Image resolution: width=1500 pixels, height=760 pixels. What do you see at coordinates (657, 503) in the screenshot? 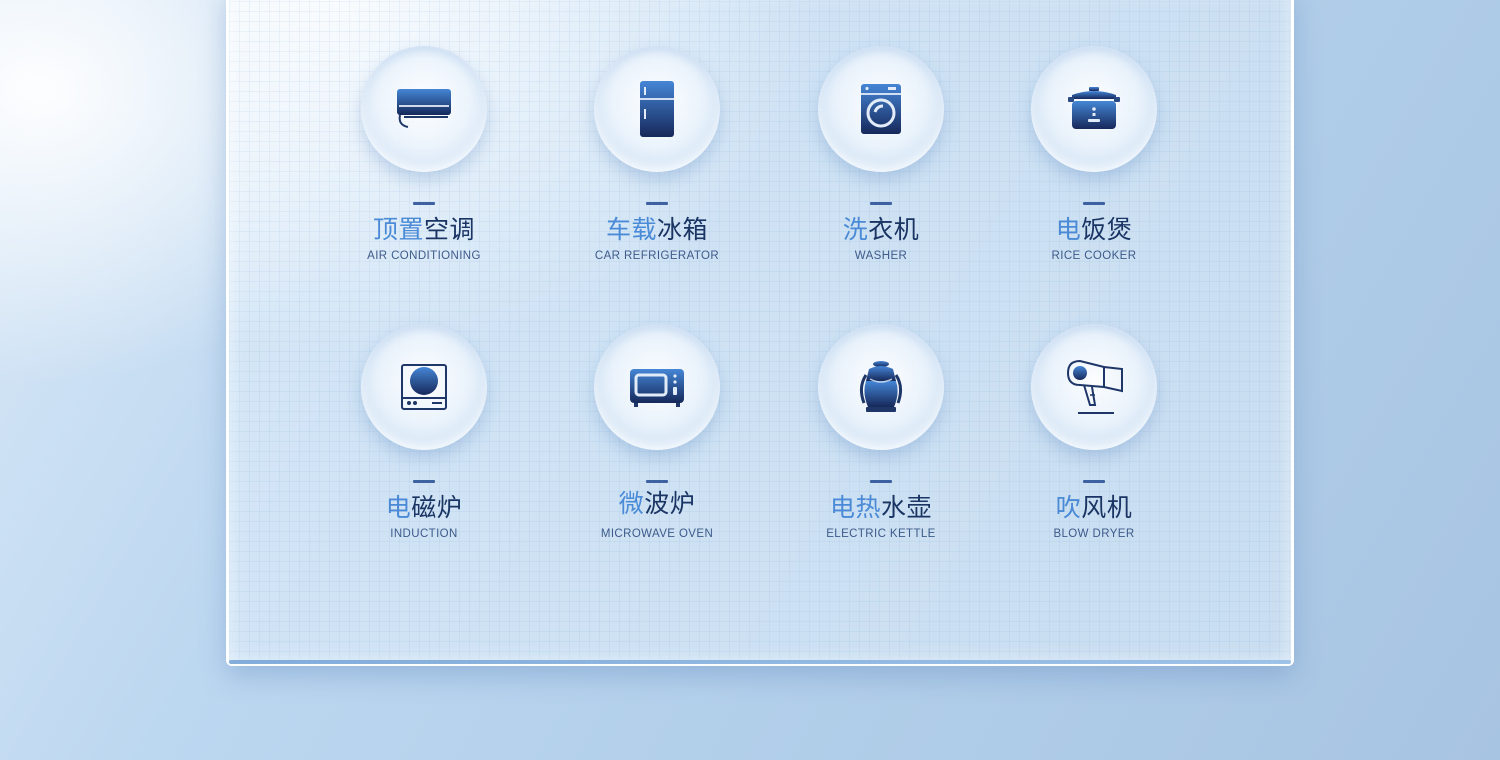
I see `appliance-name: 微波炉` at bounding box center [657, 503].